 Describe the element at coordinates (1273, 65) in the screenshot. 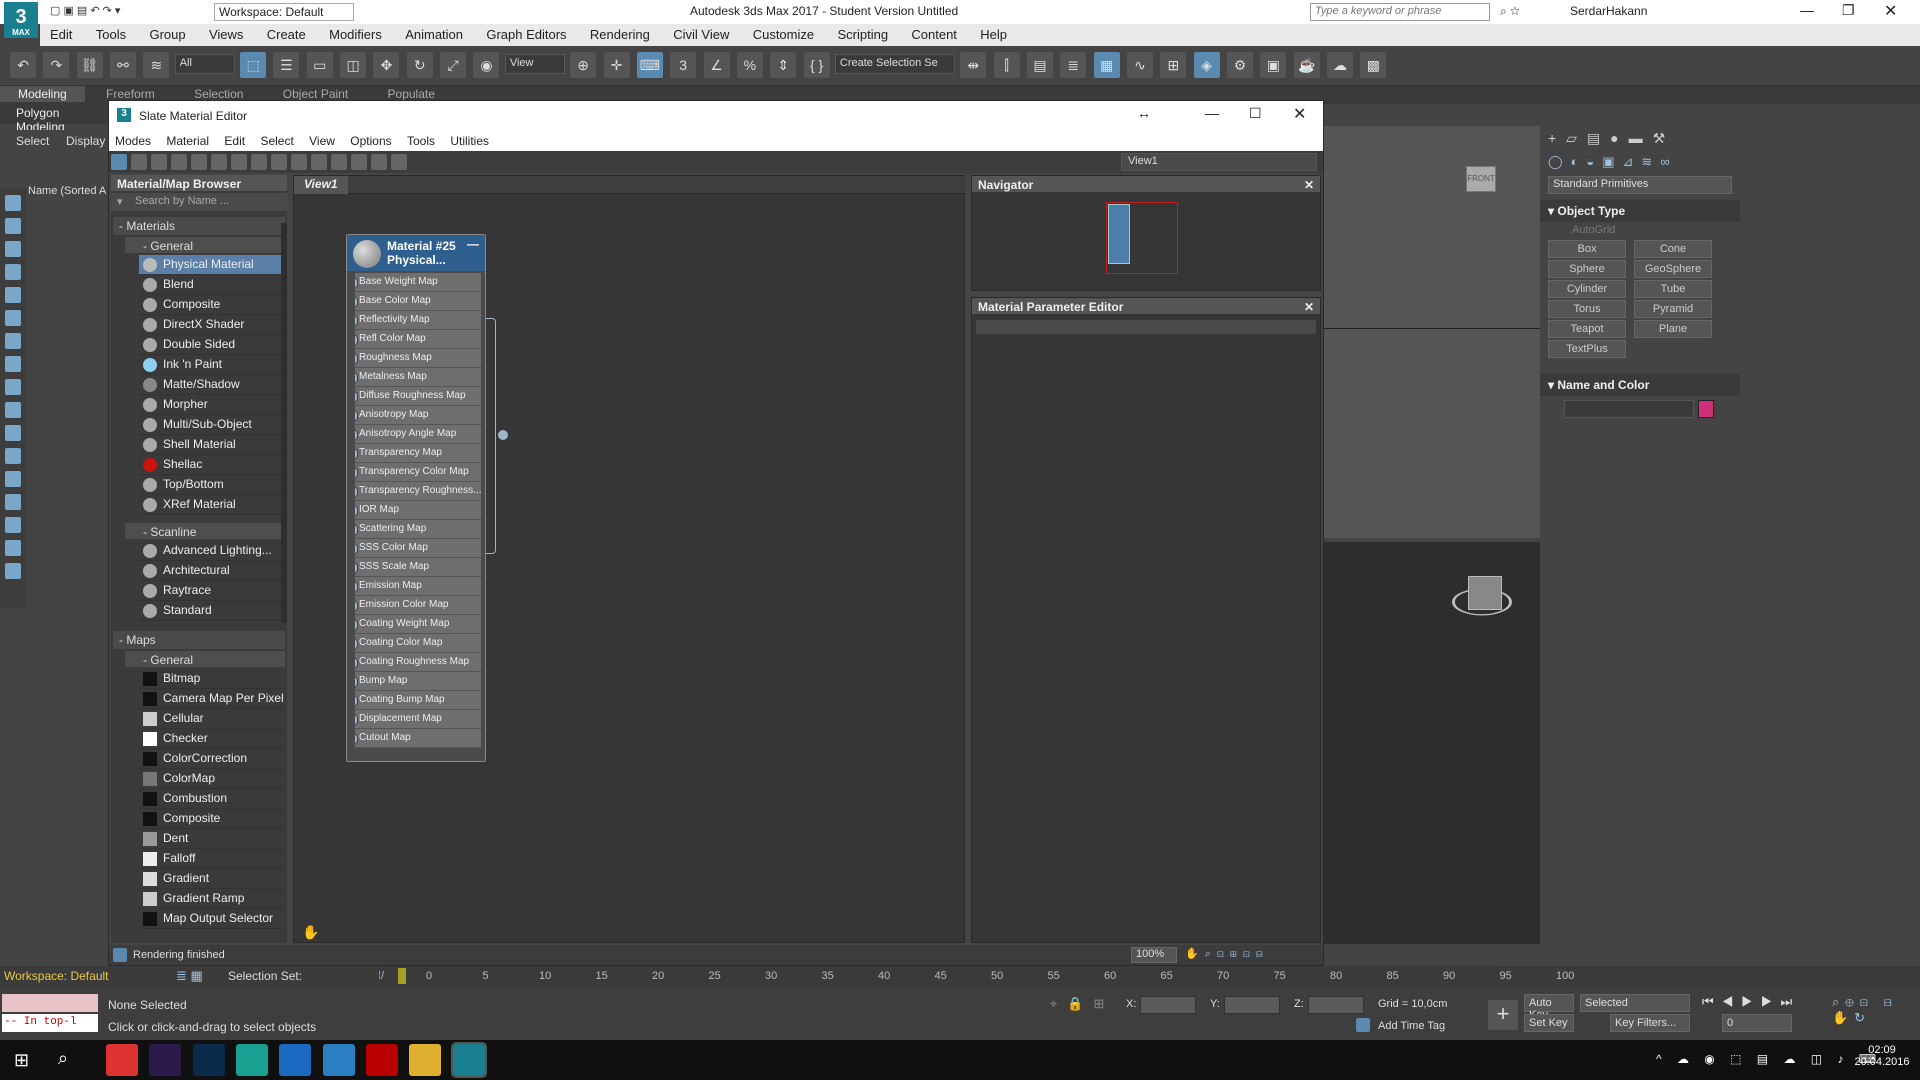

I see `rendered-frame-window-icon: ▣` at that location.